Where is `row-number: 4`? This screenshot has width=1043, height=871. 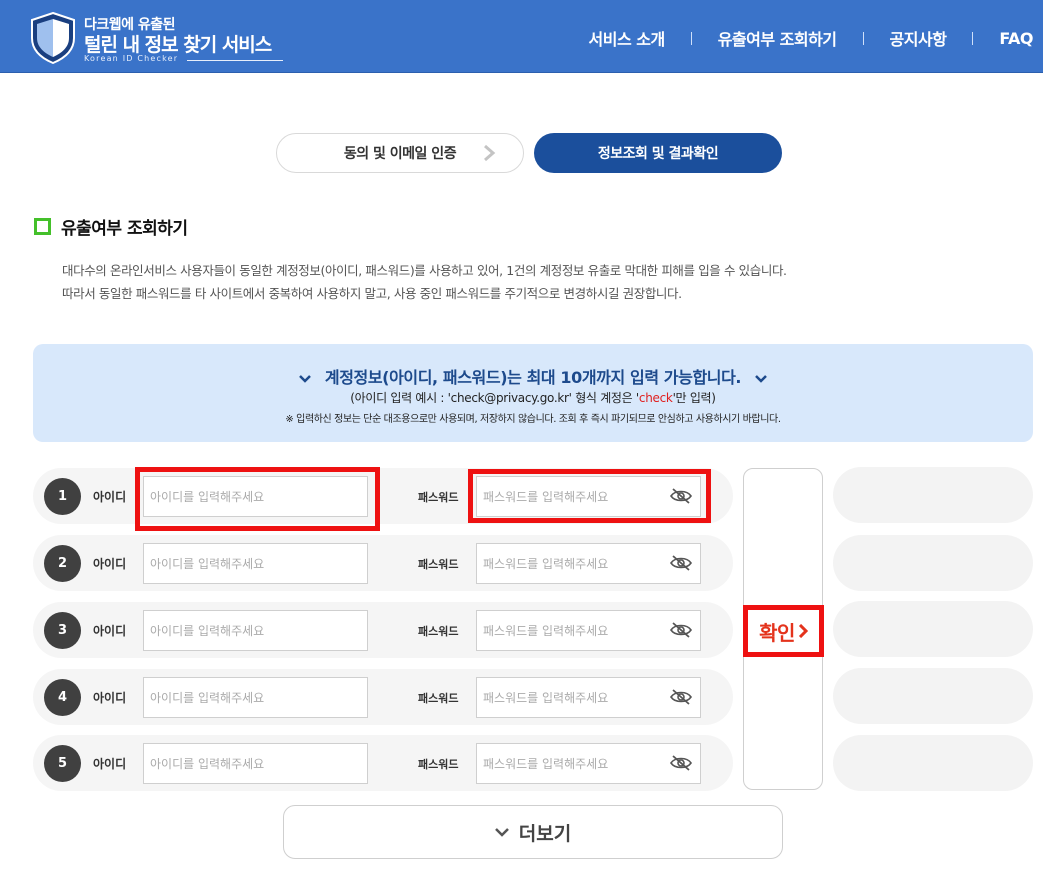
row-number: 4 is located at coordinates (62, 697).